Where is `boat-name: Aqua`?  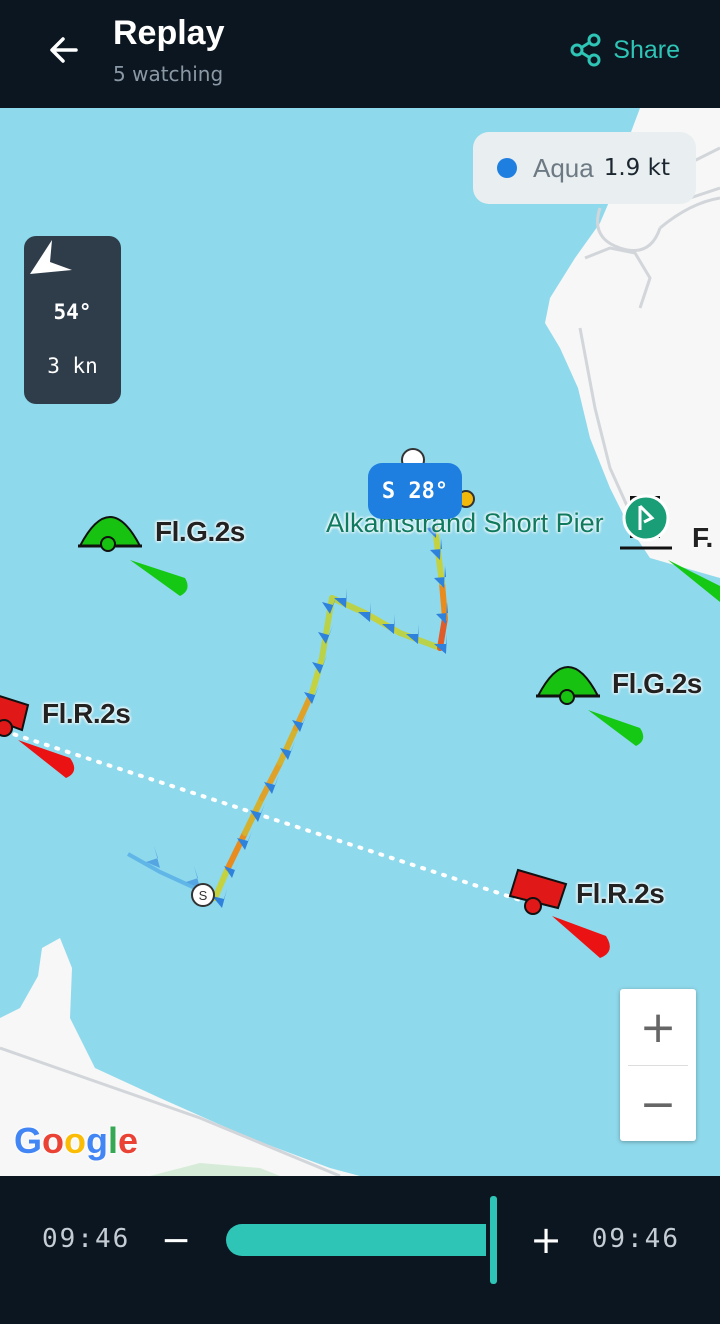 boat-name: Aqua is located at coordinates (563, 167).